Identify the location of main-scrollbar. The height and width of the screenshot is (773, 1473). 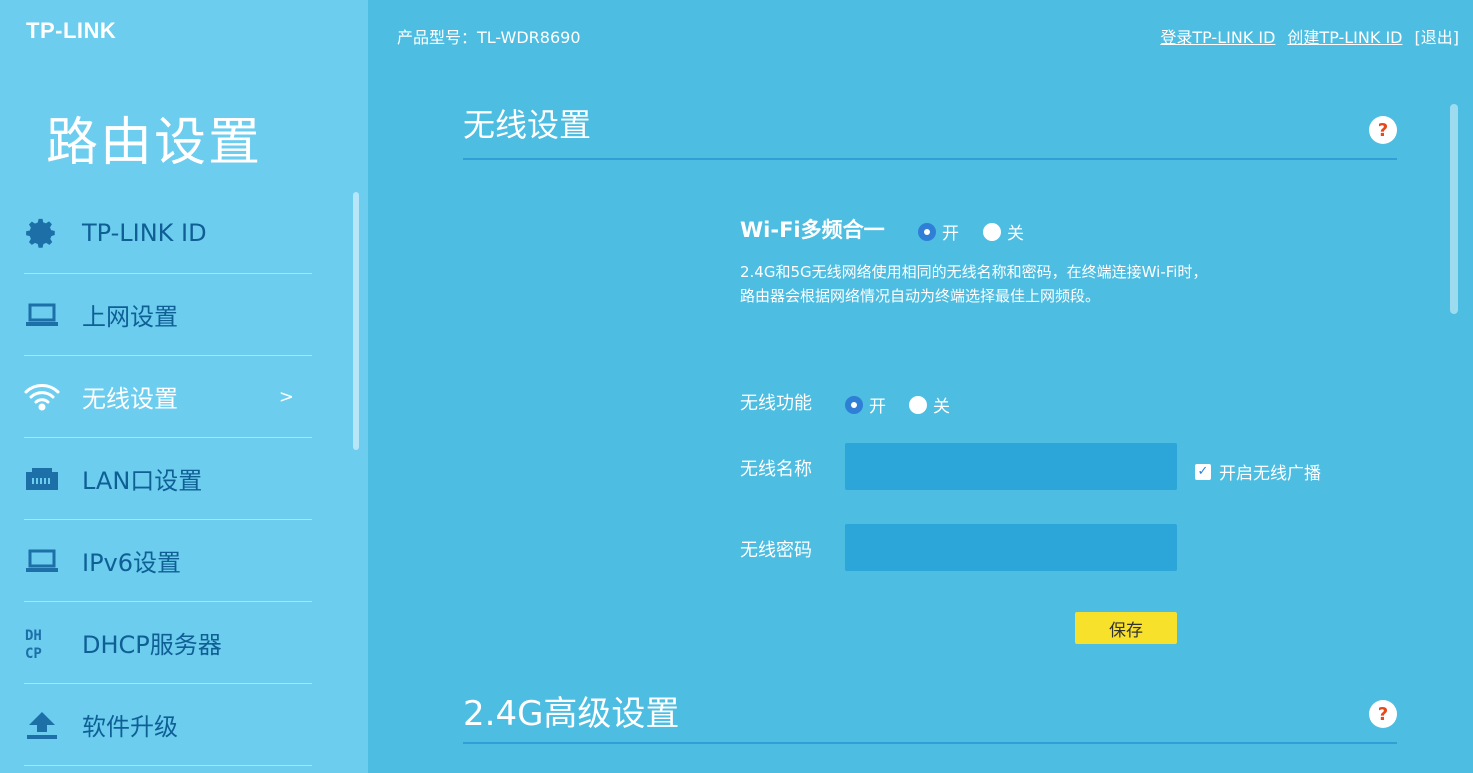
(1454, 209).